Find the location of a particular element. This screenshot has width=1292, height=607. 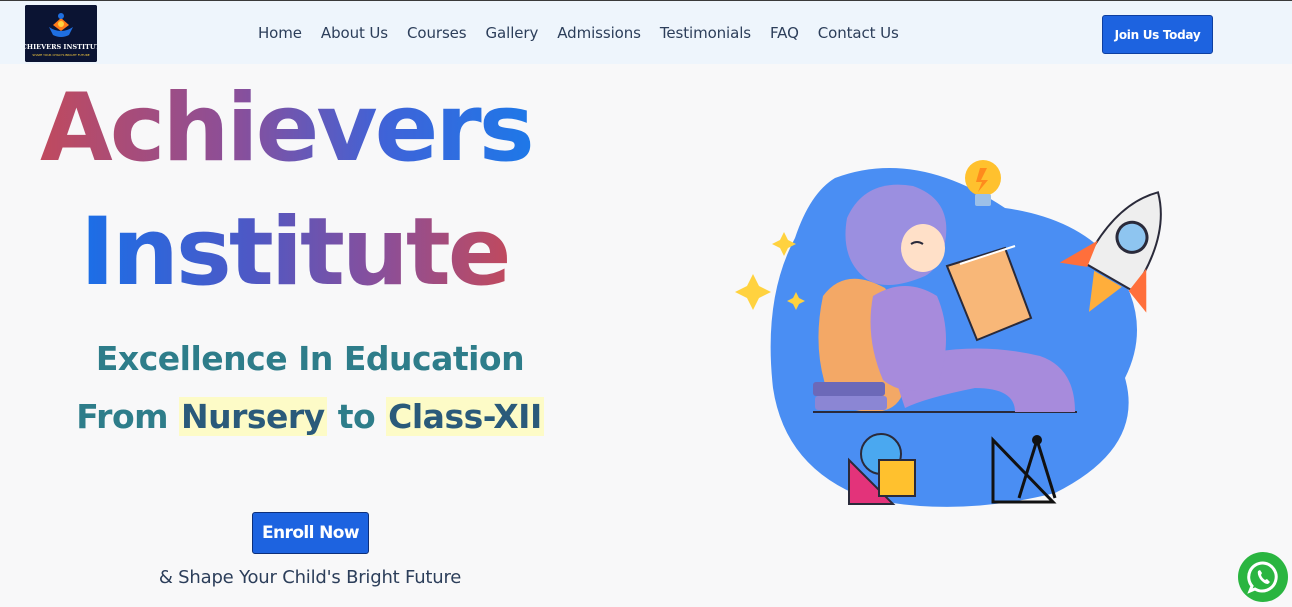

hero-tagline: & Shape Your Child's Bright Future is located at coordinates (310, 577).